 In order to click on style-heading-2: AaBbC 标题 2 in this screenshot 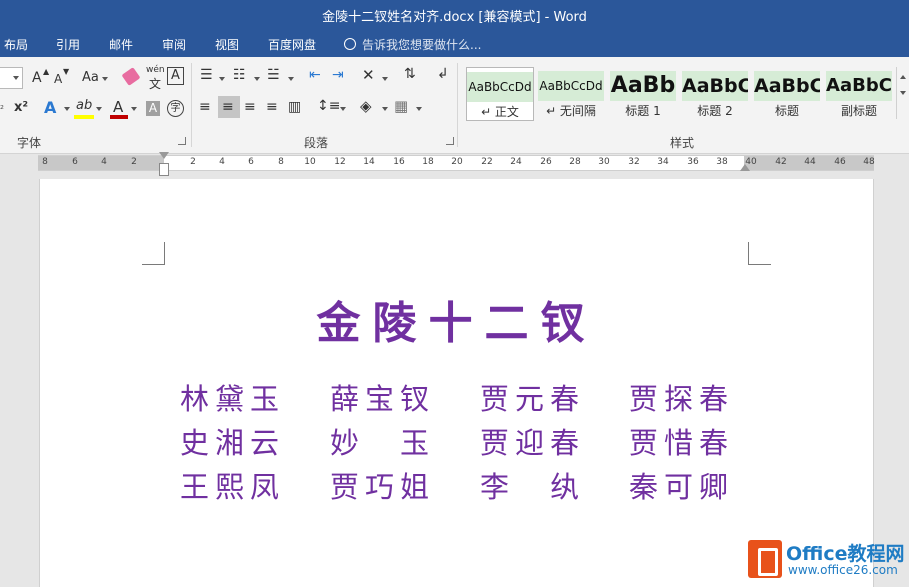, I will do `click(715, 93)`.